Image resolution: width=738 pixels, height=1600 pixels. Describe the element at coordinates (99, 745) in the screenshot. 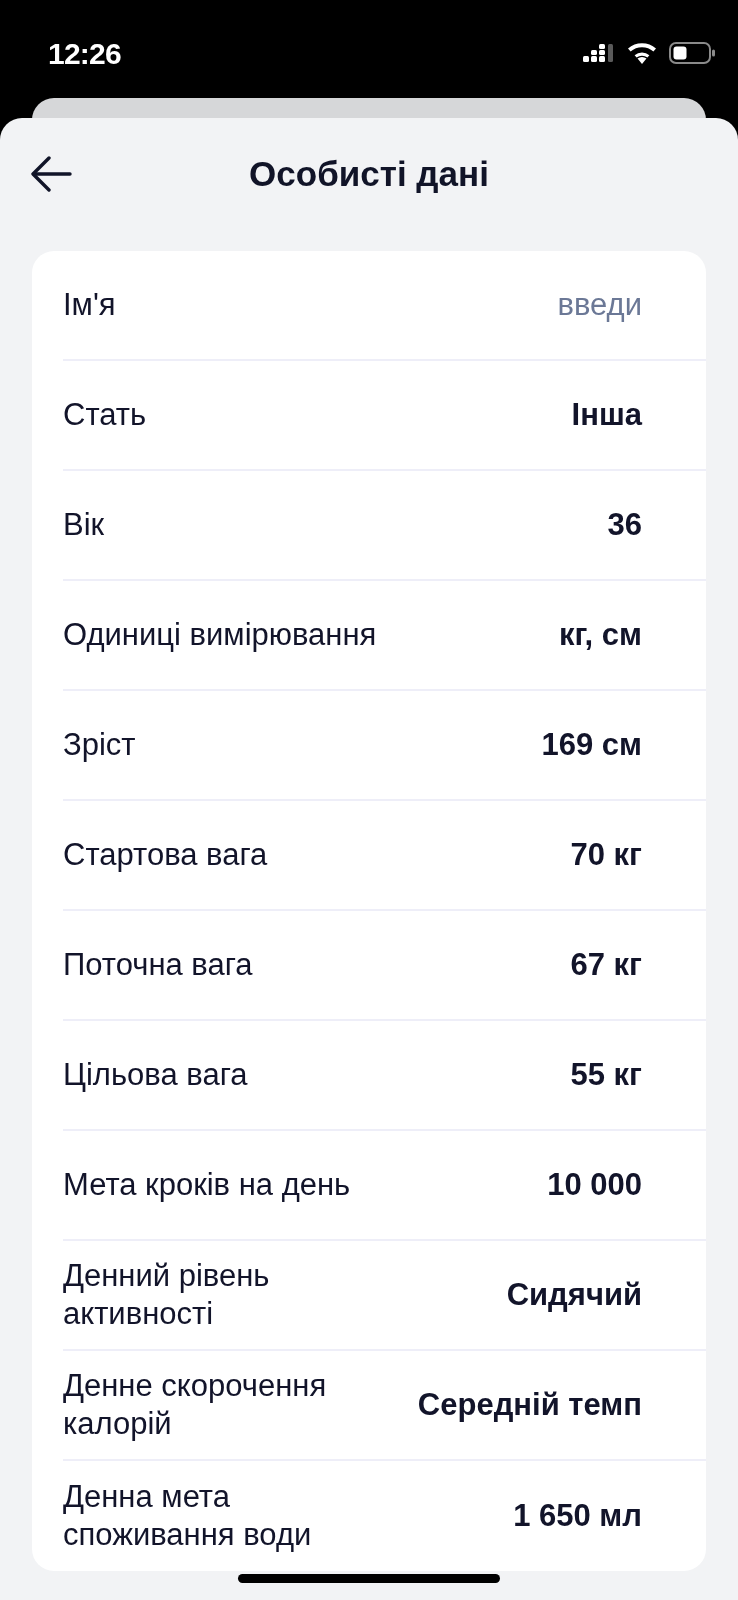

I see `field-label: Зріст` at that location.